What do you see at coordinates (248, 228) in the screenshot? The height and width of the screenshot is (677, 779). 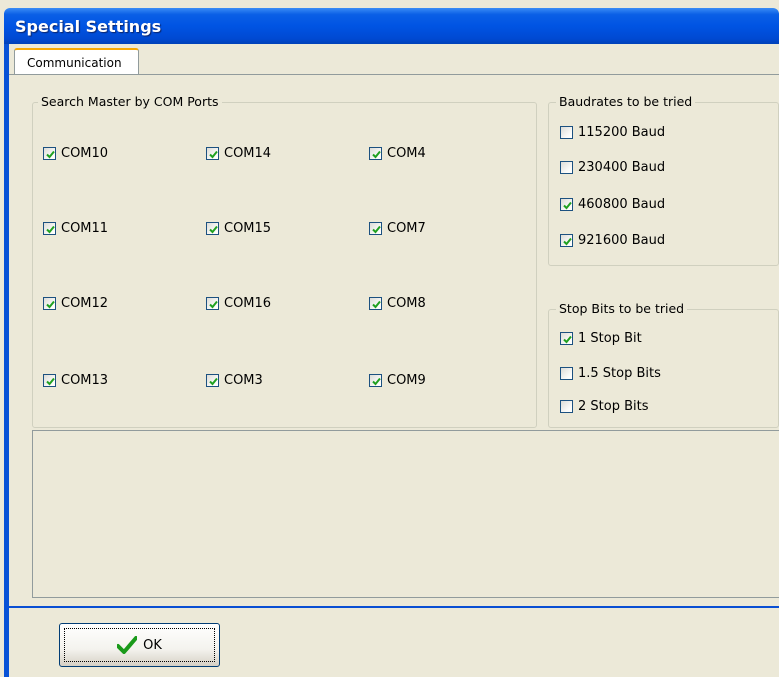 I see `checkbox-label: COM15` at bounding box center [248, 228].